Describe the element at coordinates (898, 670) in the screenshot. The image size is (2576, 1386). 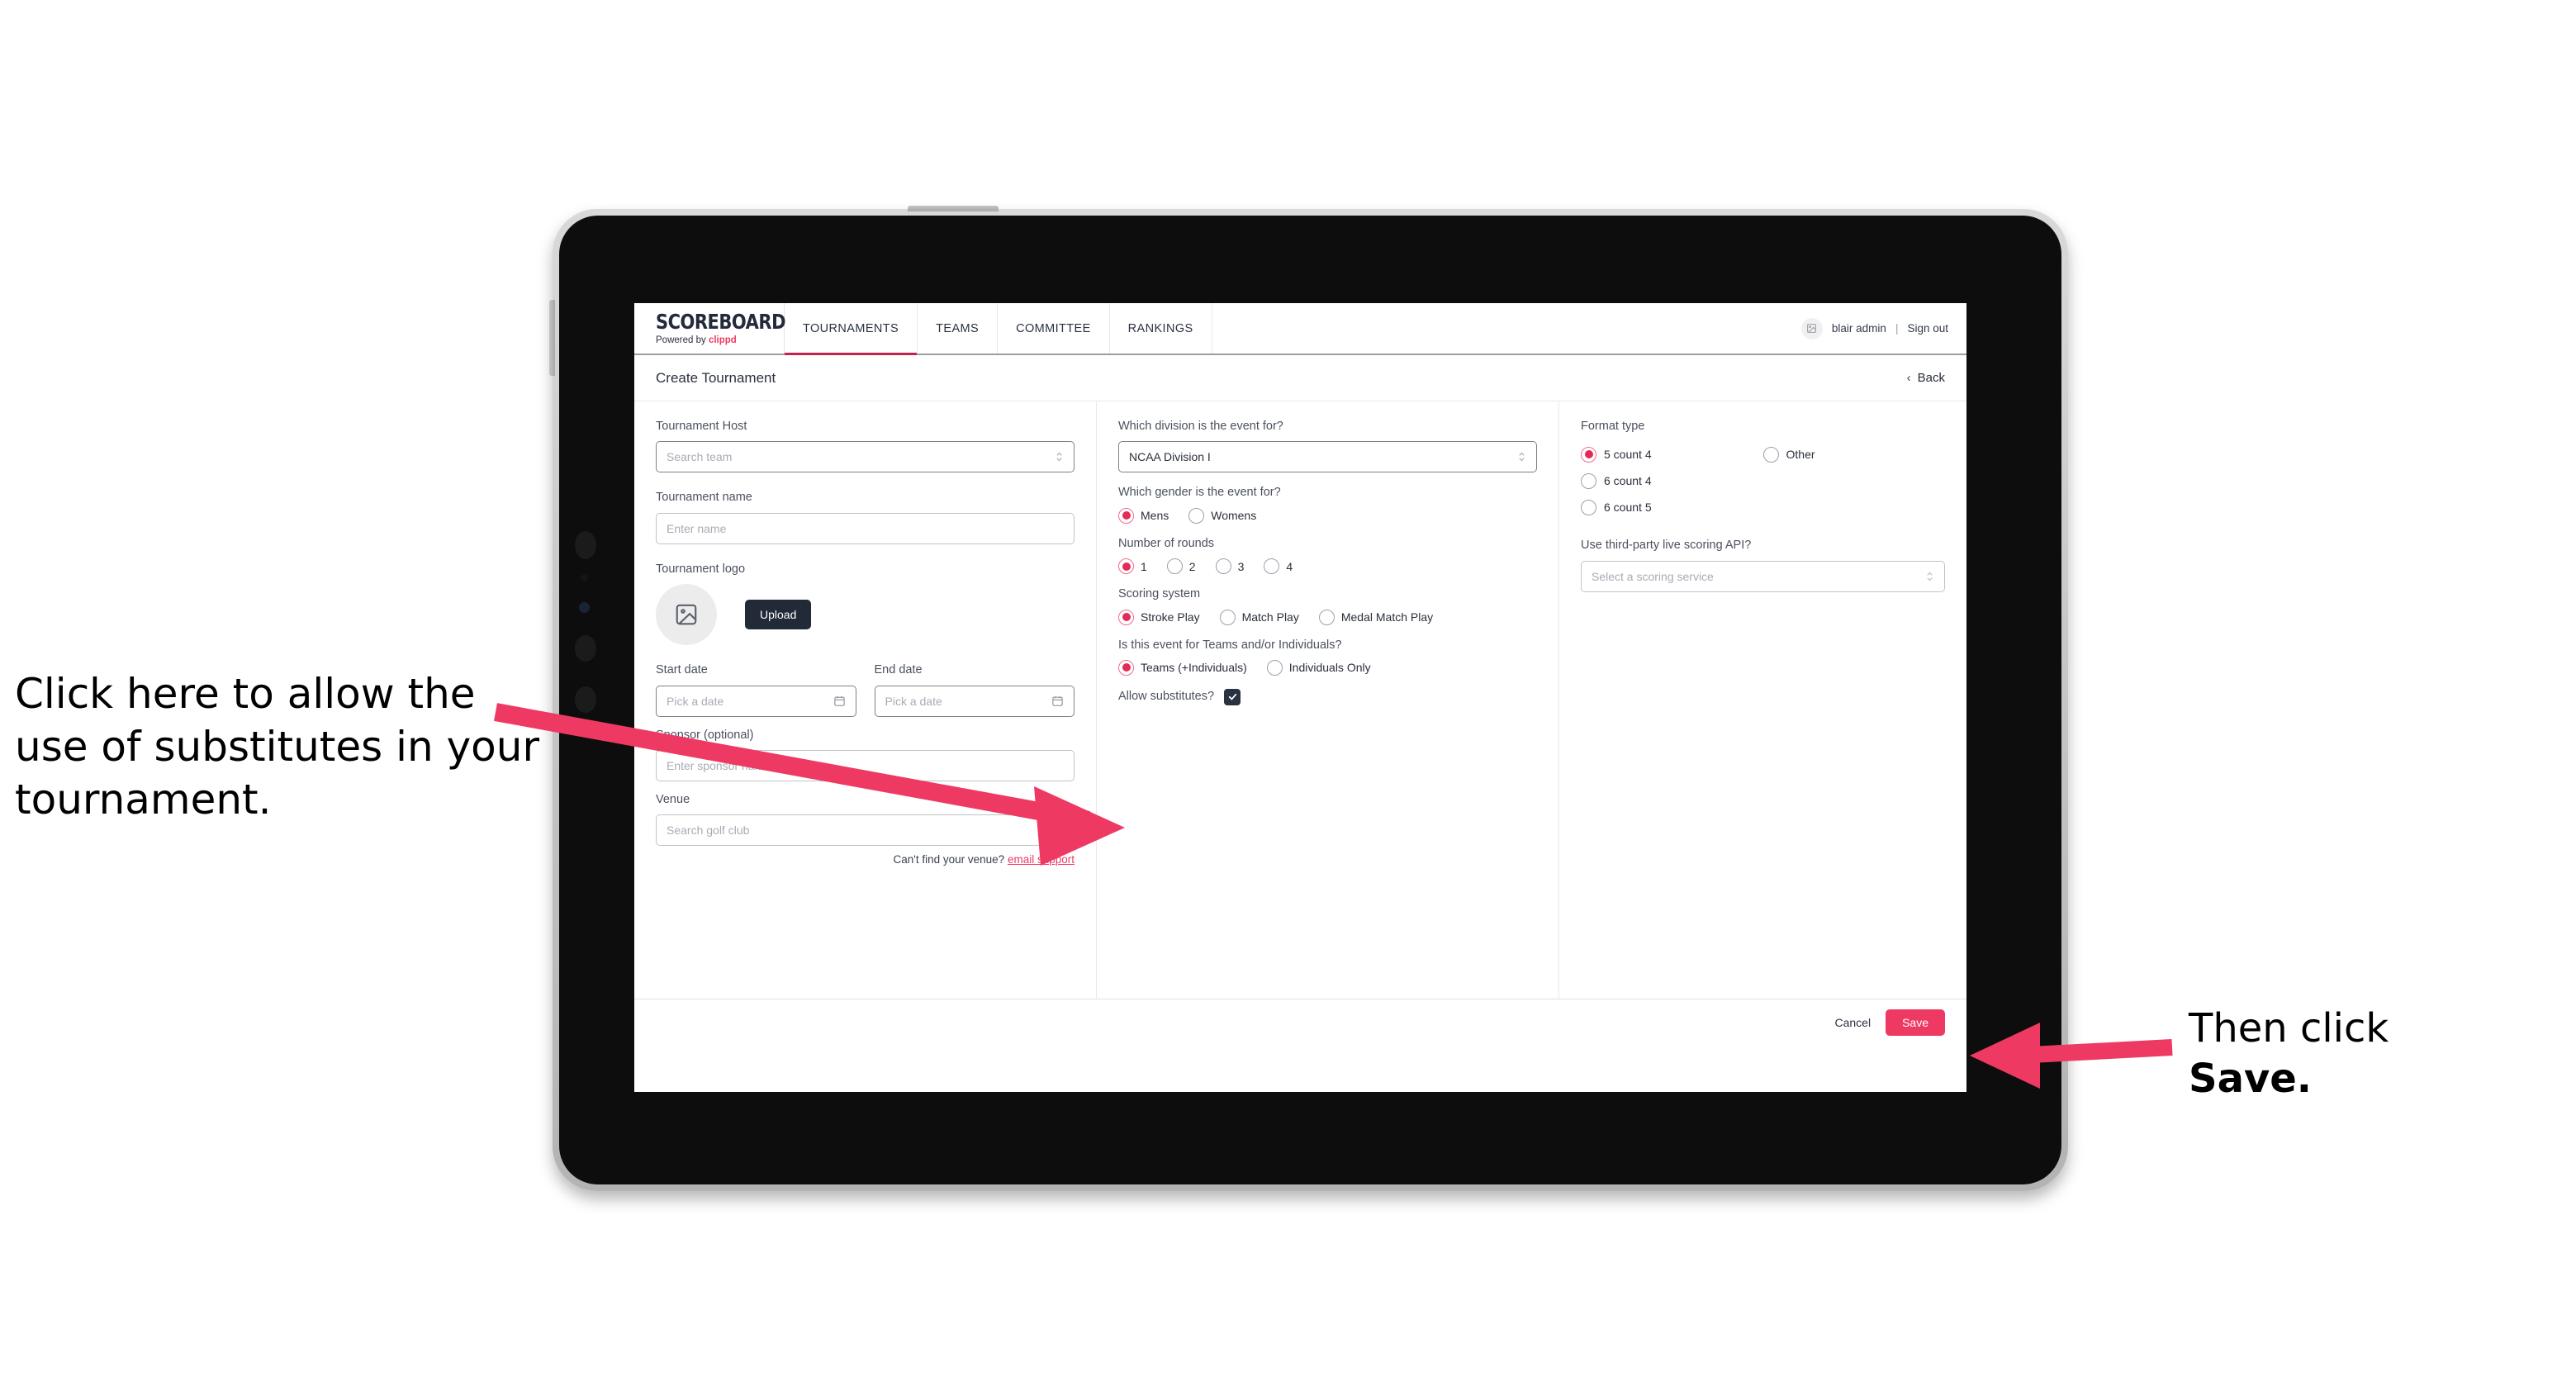
I see `end-date-label: End date` at that location.